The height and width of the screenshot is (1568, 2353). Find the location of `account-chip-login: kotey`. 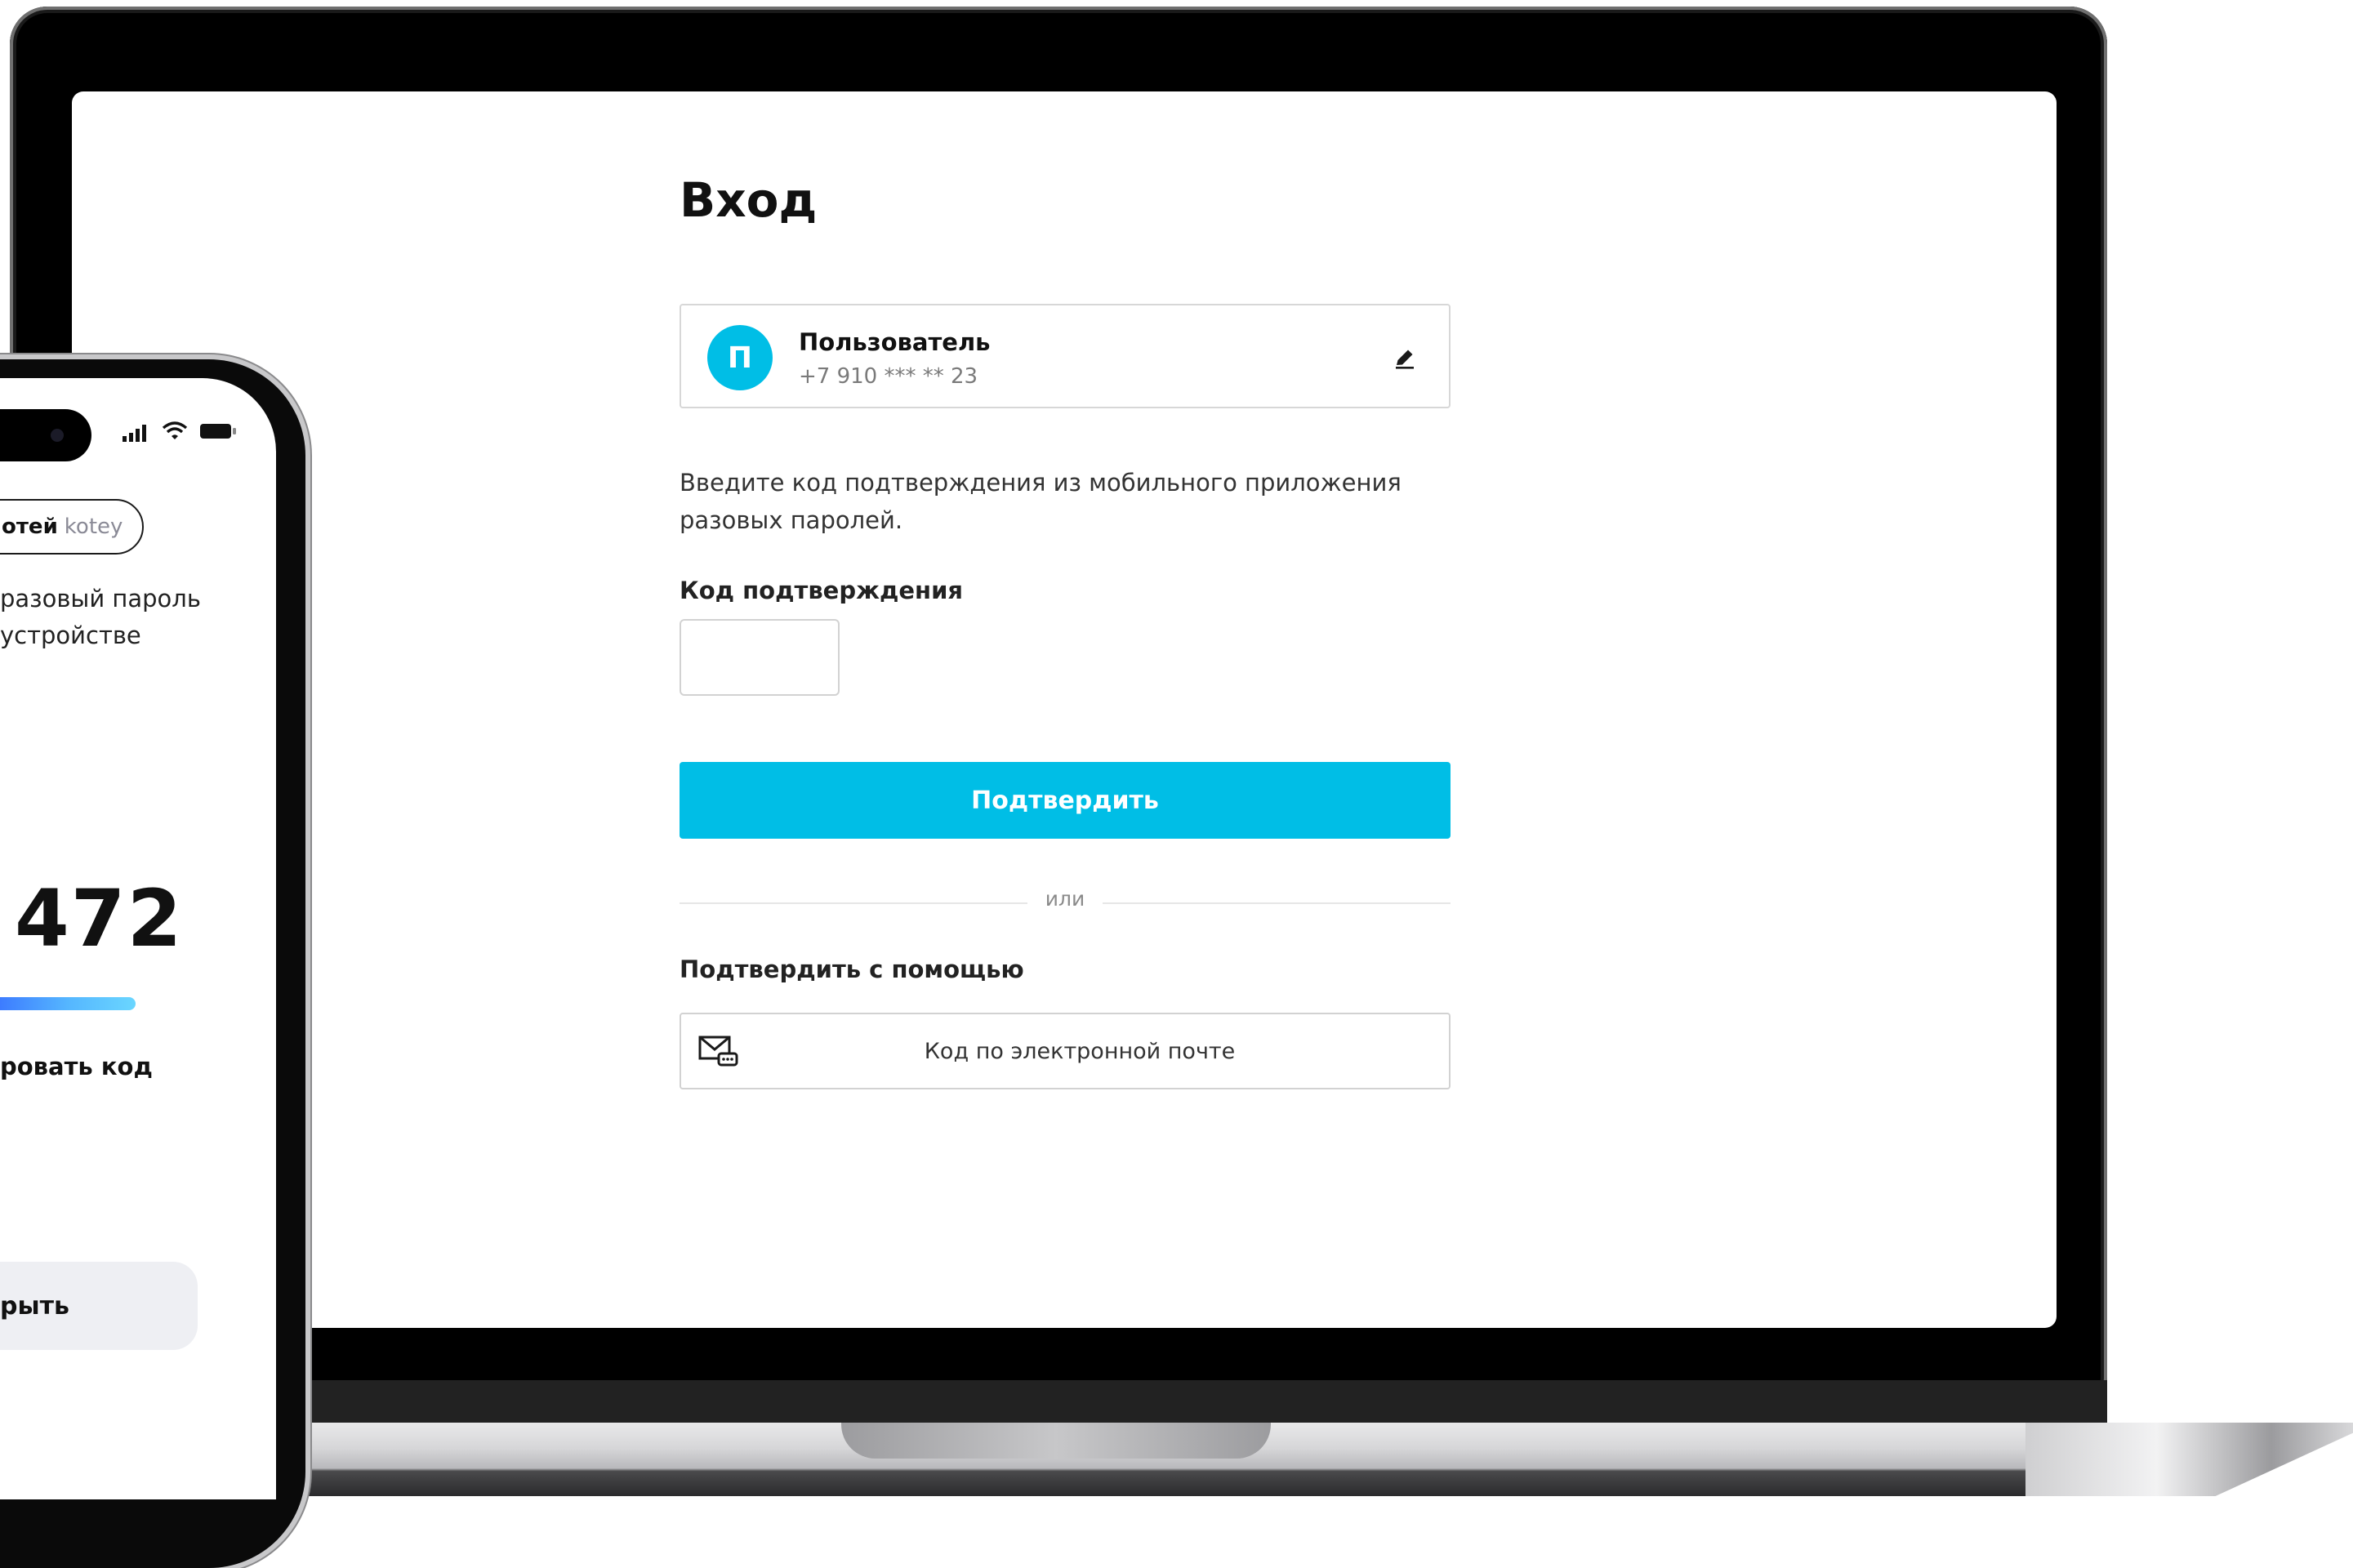

account-chip-login: kotey is located at coordinates (93, 526).